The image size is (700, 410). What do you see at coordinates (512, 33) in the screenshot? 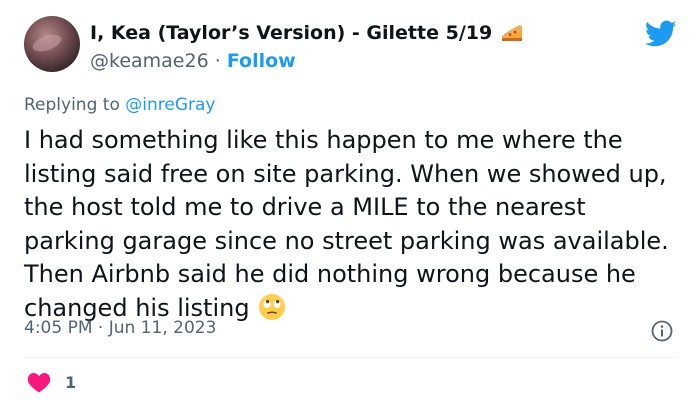
I see `pie-emoji-icon` at bounding box center [512, 33].